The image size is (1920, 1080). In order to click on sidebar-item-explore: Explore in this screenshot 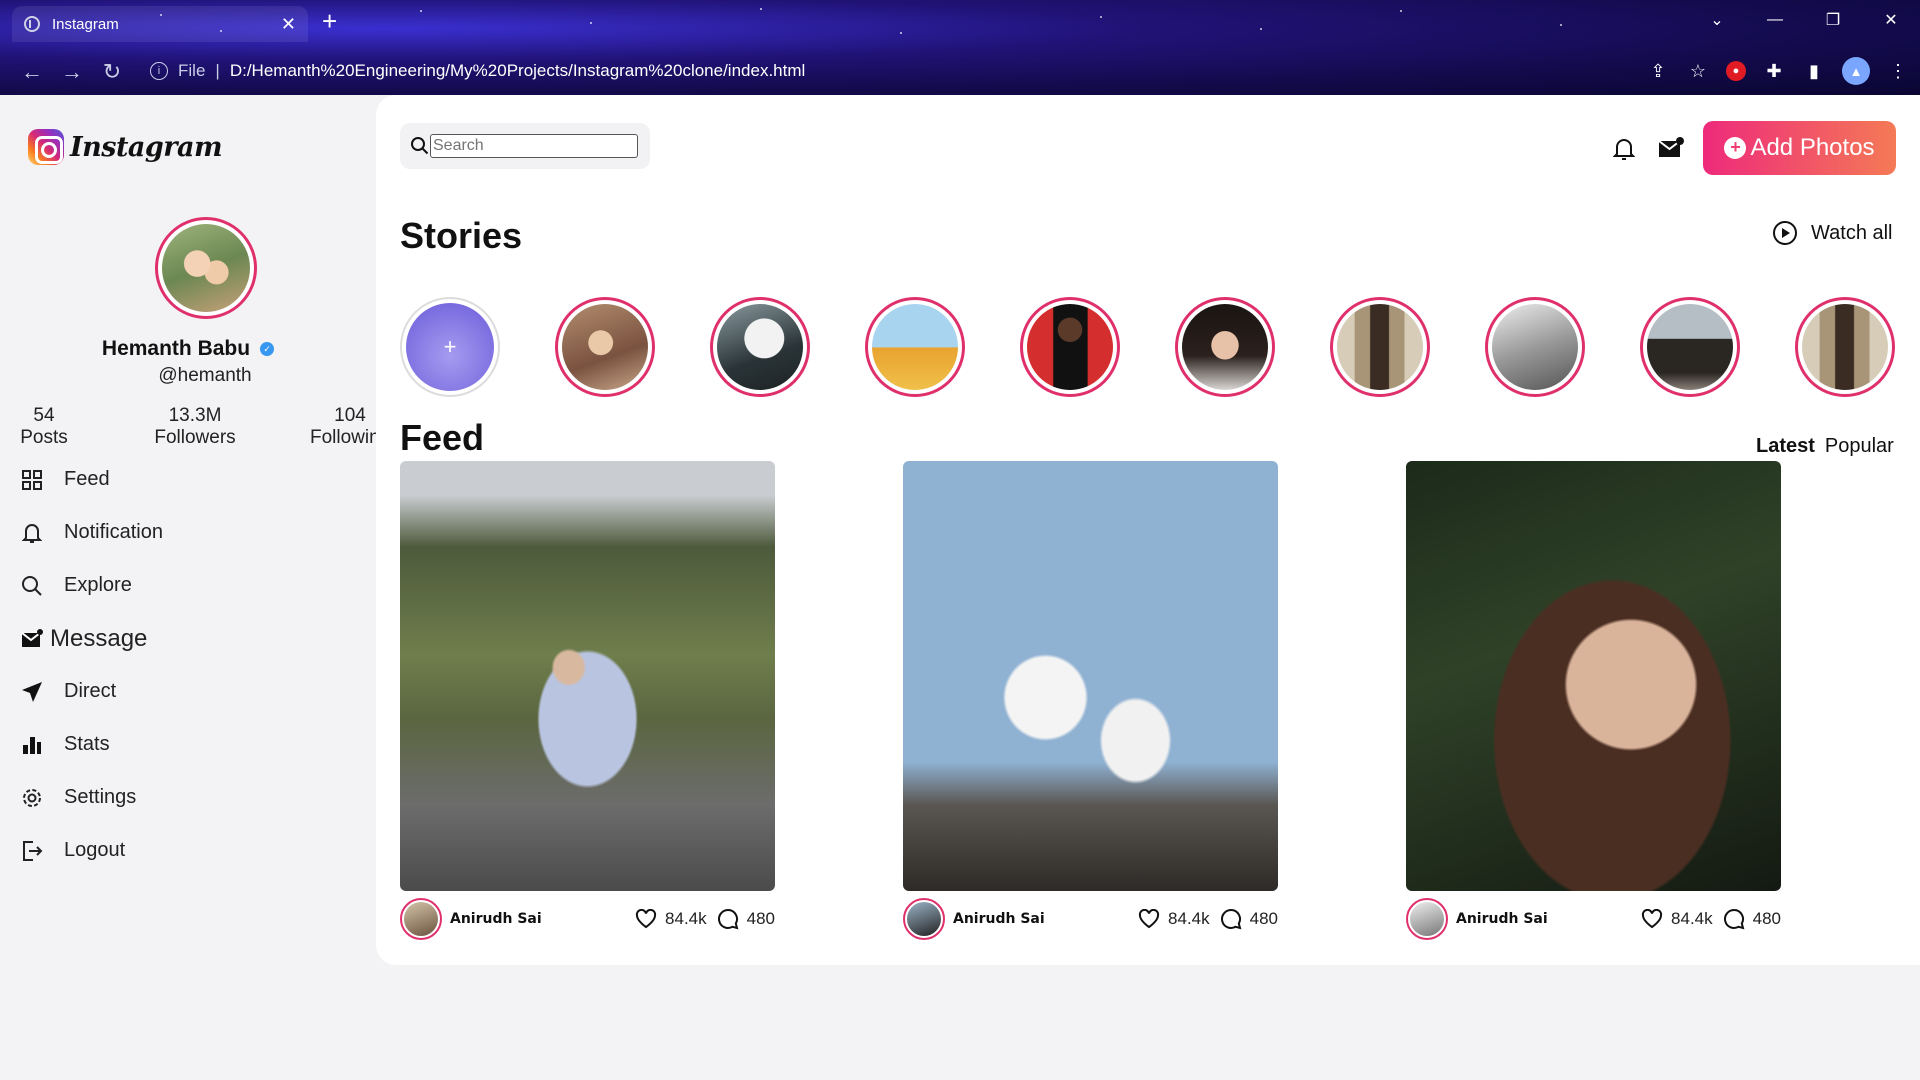, I will do `click(91, 585)`.